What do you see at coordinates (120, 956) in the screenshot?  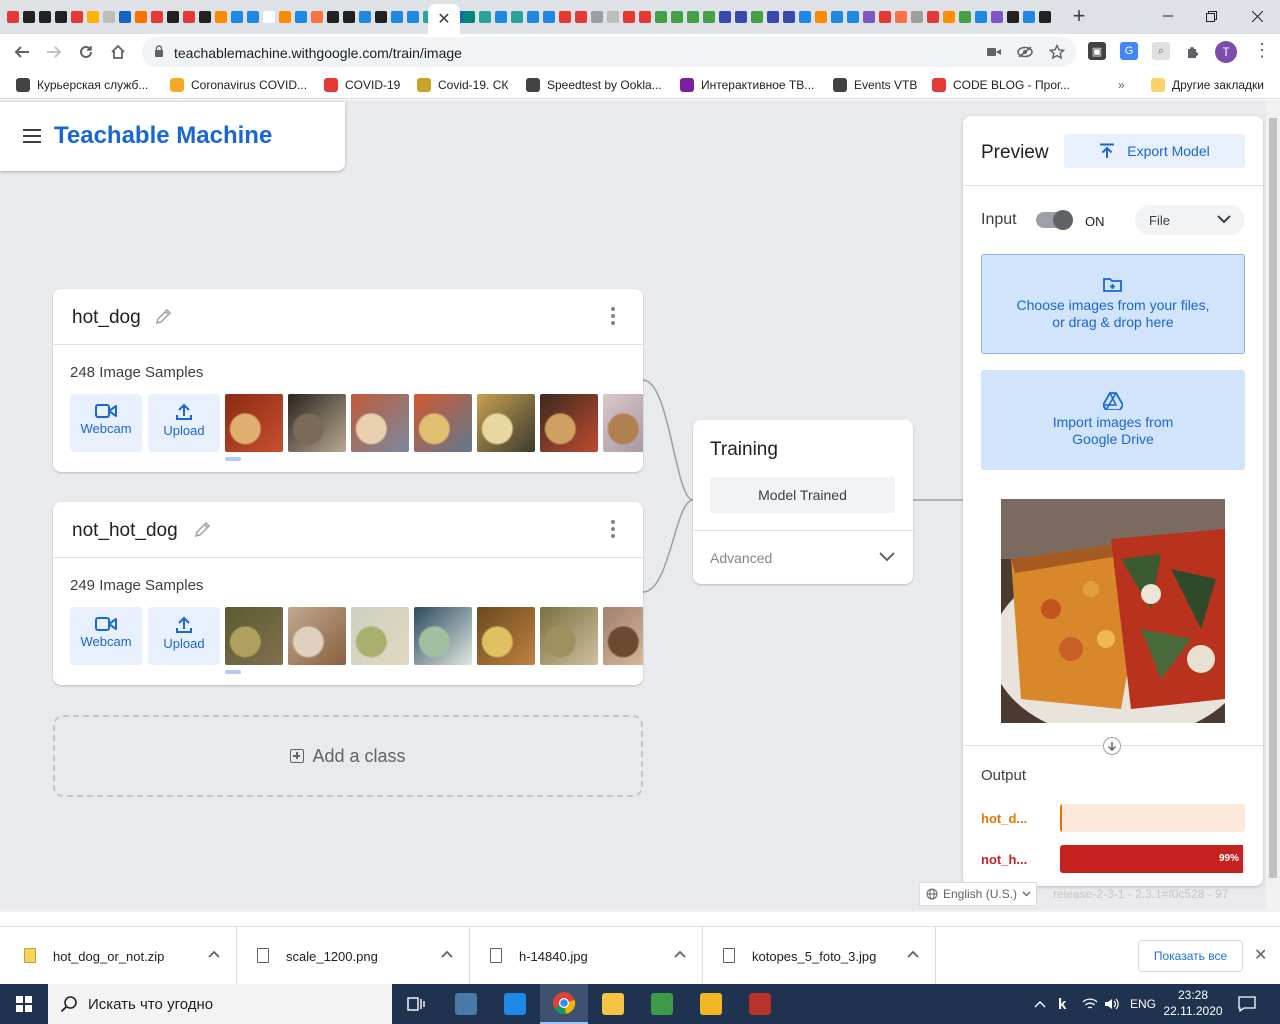 I see `download-item: hot_dog_or_not.zip` at bounding box center [120, 956].